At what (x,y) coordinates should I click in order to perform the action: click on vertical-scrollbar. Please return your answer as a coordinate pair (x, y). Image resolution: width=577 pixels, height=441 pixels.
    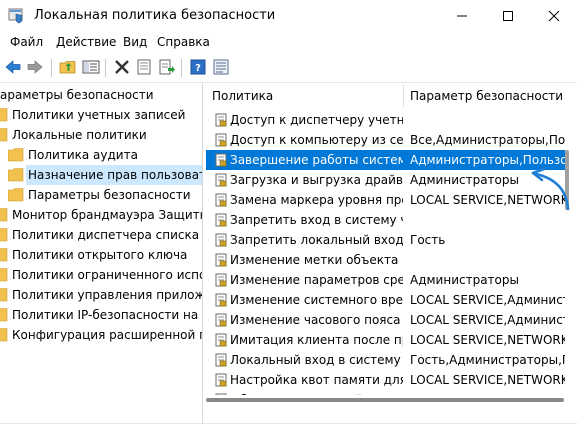
    Looking at the image, I should click on (571, 239).